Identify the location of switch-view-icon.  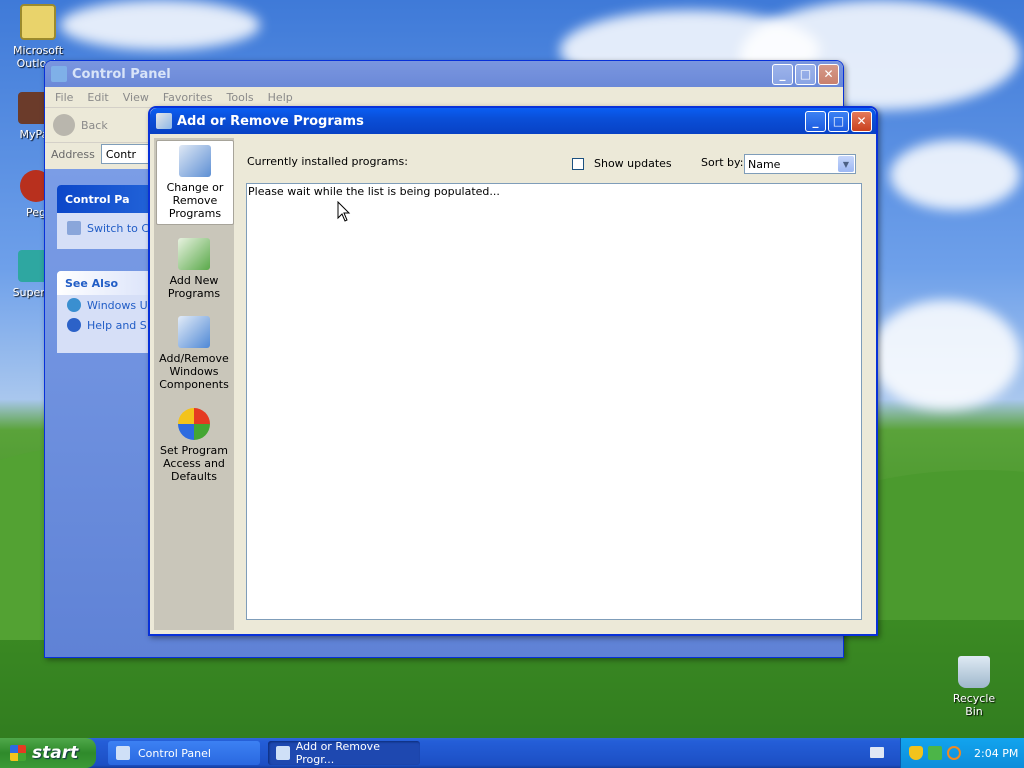
(74, 228).